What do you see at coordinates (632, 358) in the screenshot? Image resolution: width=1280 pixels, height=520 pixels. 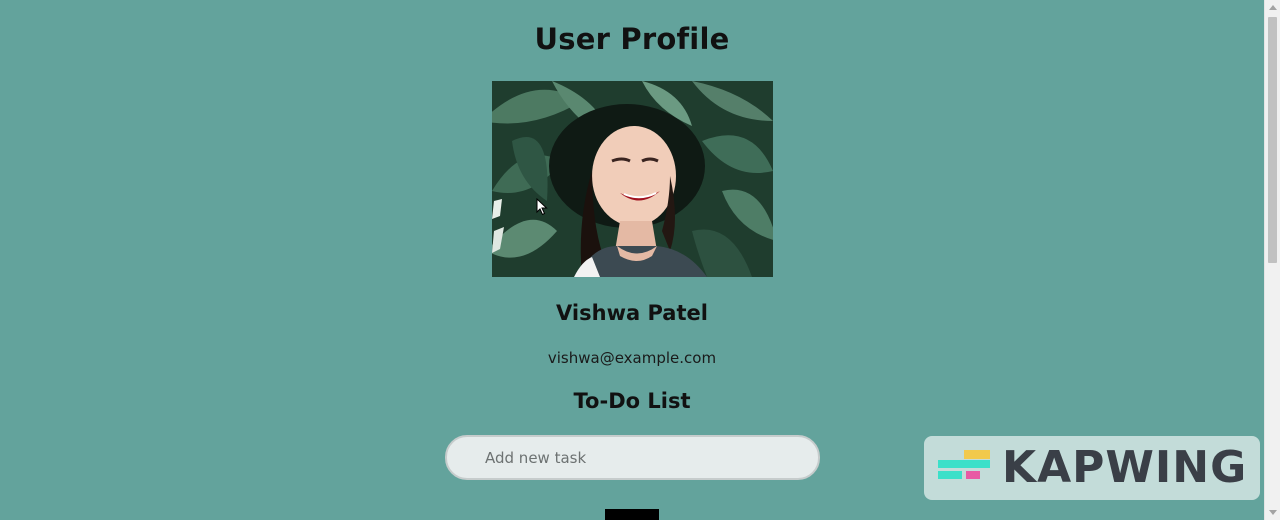 I see `profile-email: vishwa@example.com` at bounding box center [632, 358].